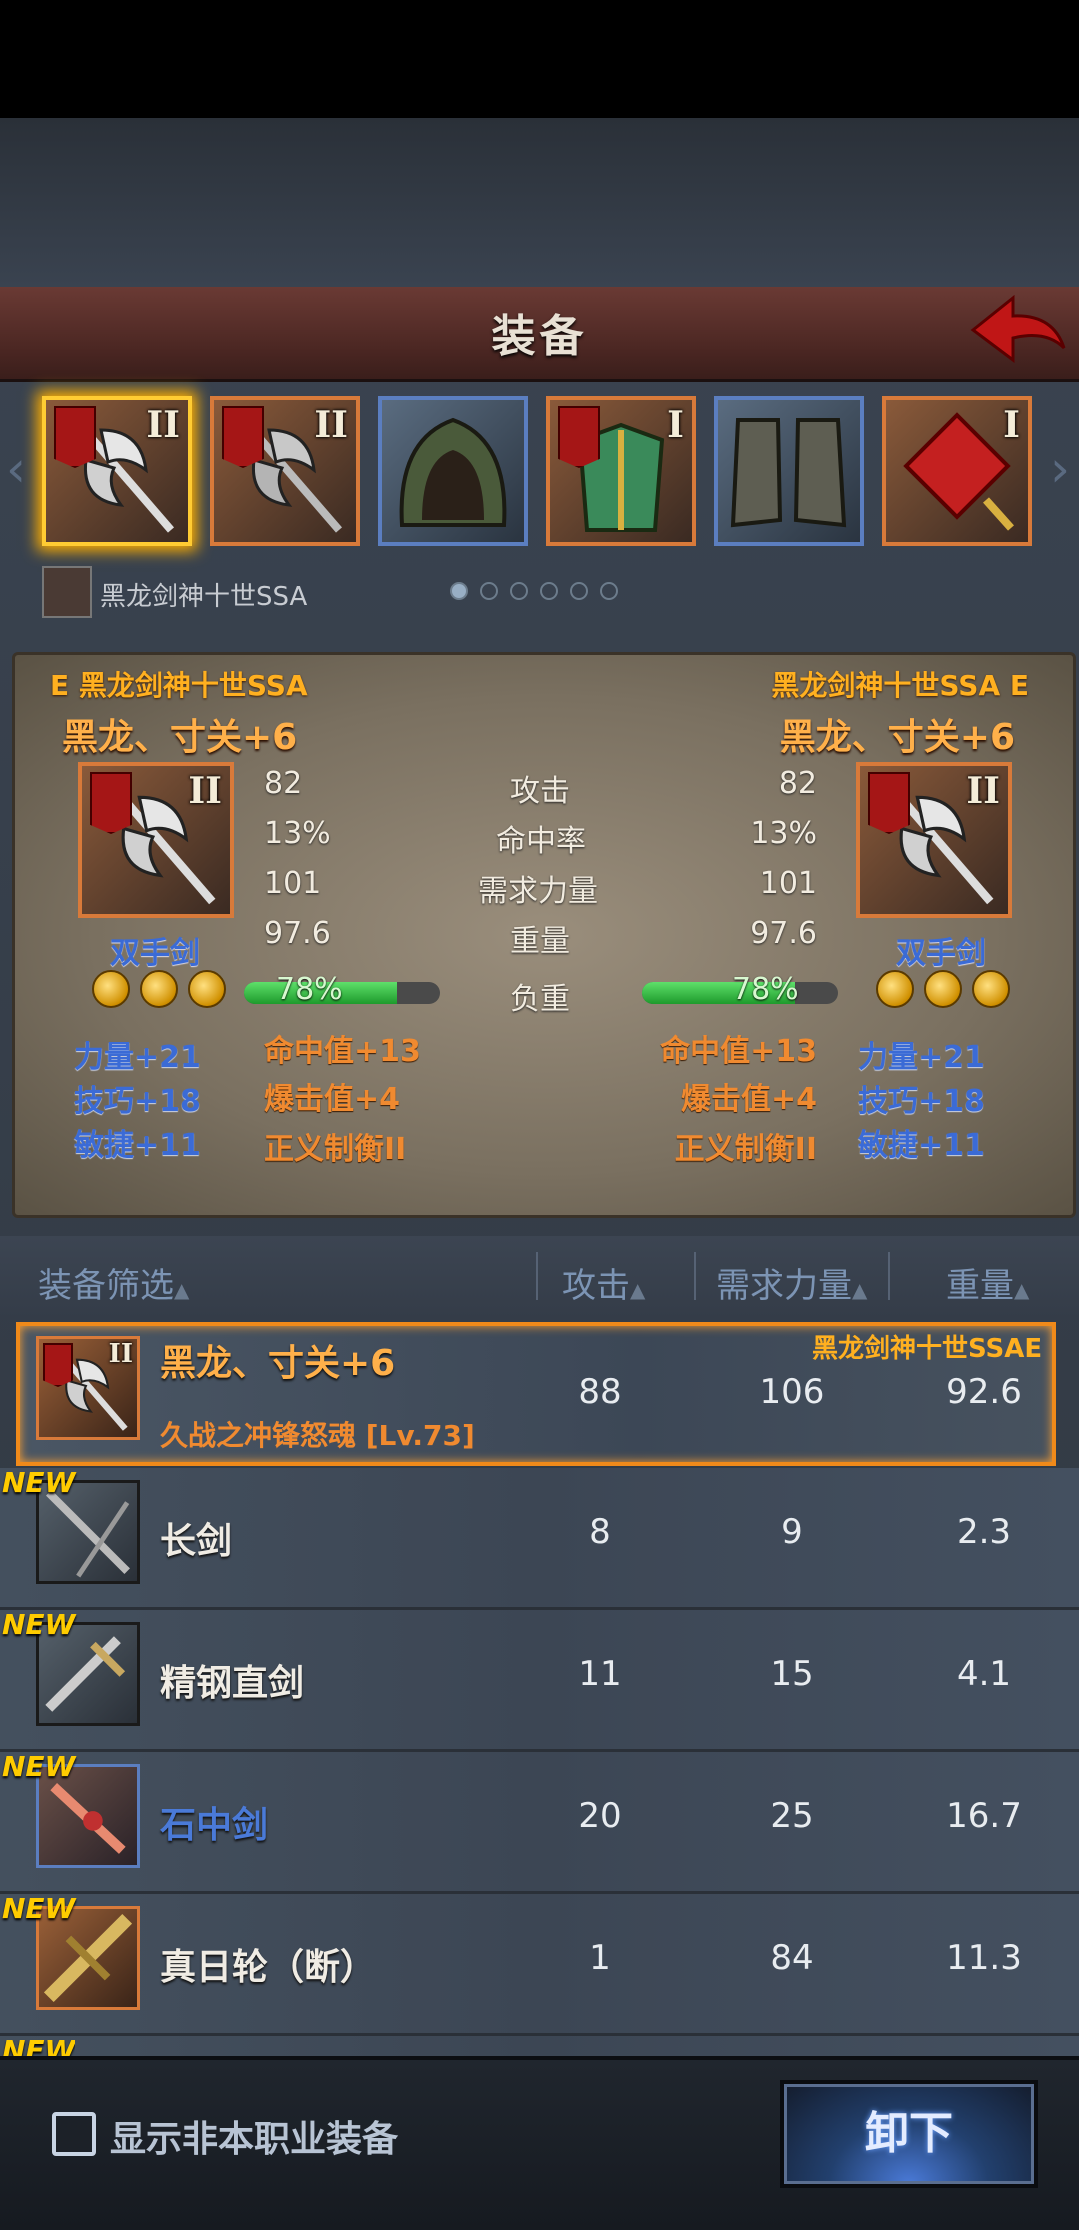 The image size is (1079, 2230). Describe the element at coordinates (67, 592) in the screenshot. I see `character-avatar` at that location.